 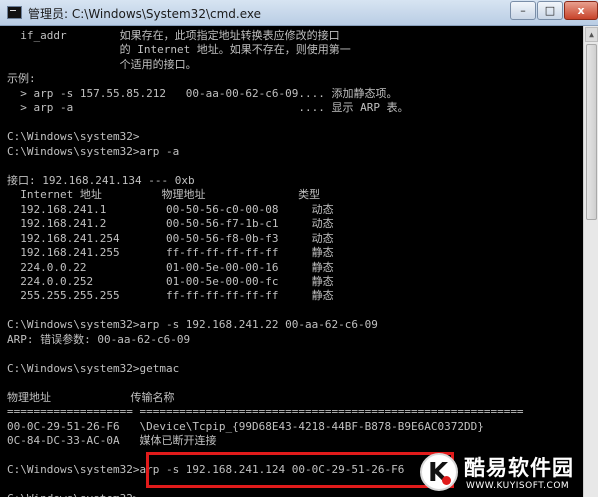 I want to click on console-line: 192.168.241.255 ff-ff-ff-ff-ff-ff 静态, so click(x=170, y=253).